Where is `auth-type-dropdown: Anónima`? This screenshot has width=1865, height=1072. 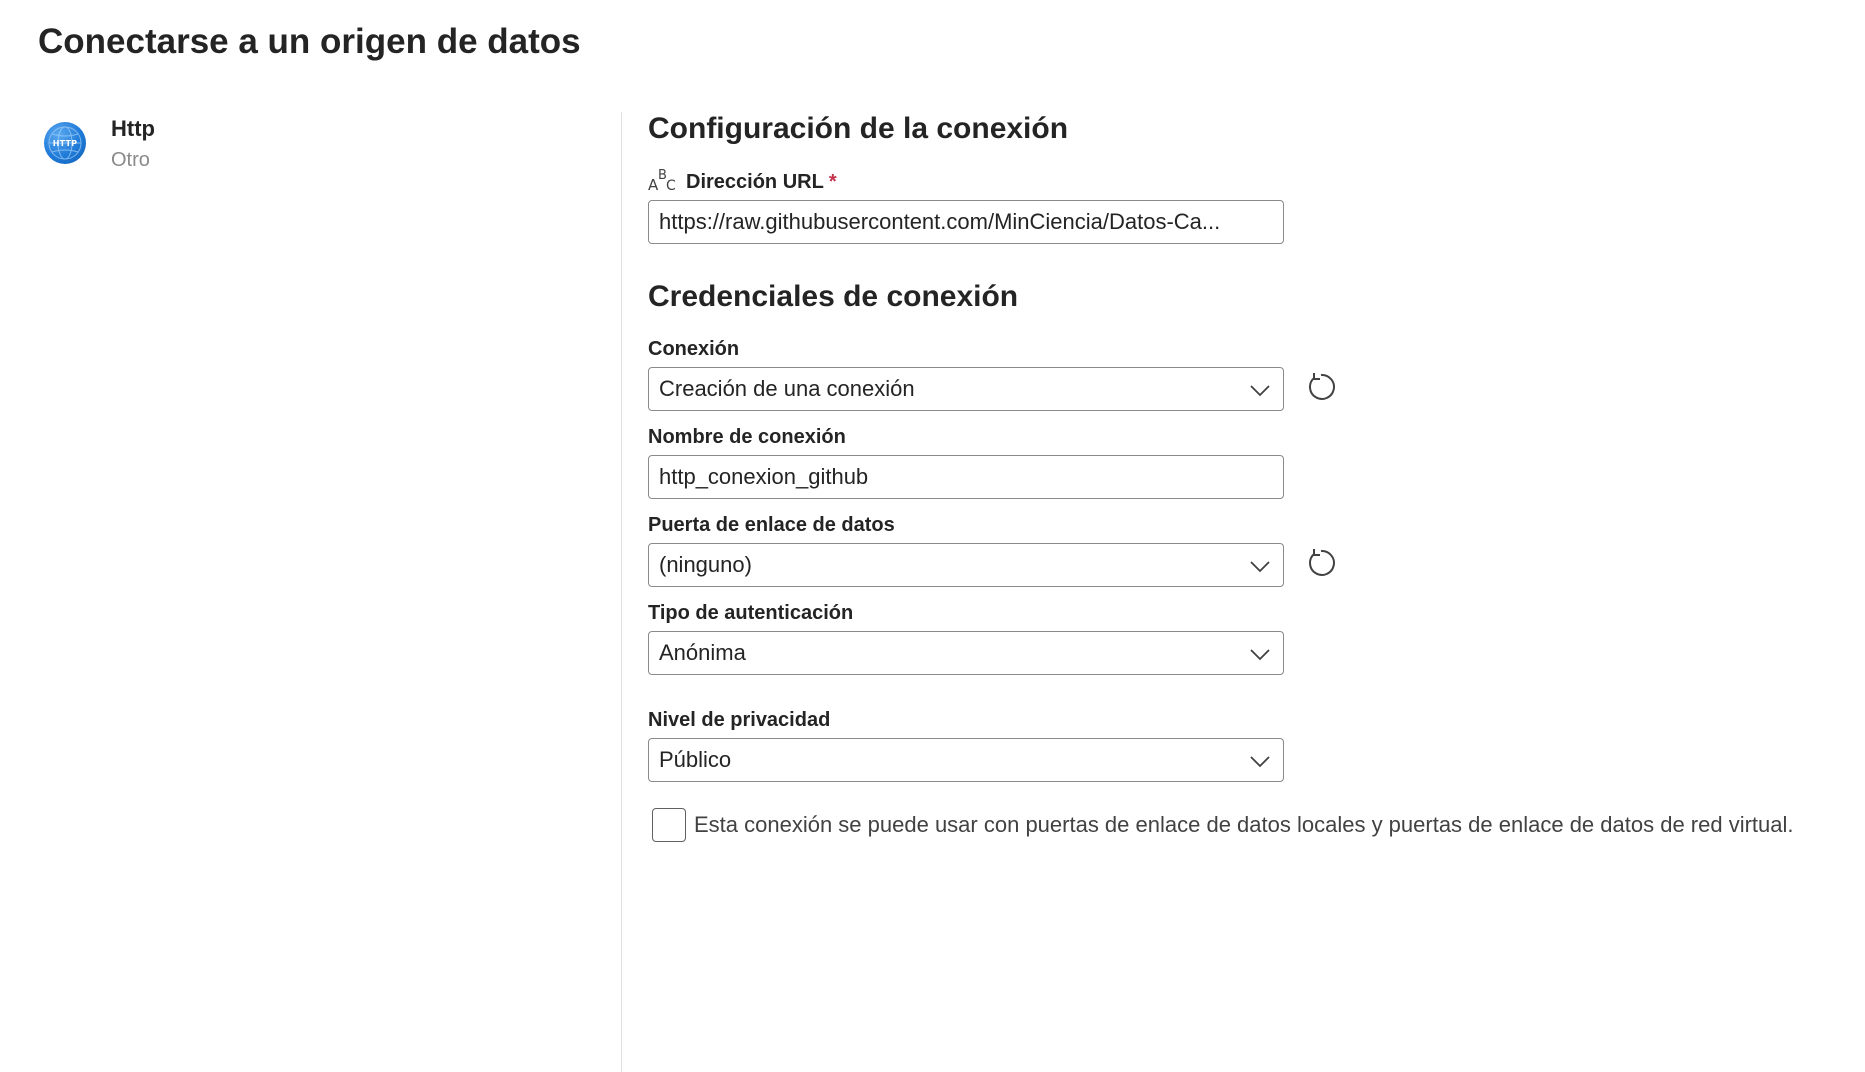 auth-type-dropdown: Anónima is located at coordinates (966, 653).